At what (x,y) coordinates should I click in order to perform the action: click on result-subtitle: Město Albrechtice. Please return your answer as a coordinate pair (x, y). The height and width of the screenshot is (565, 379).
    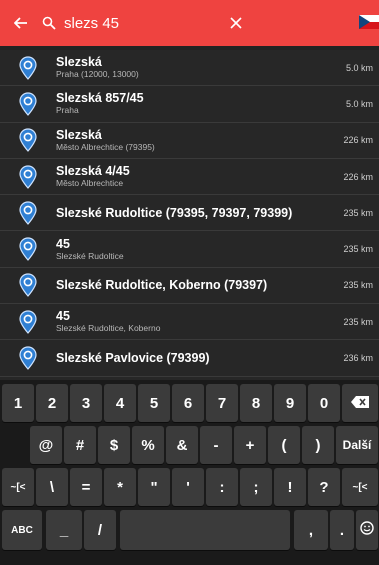
    Looking at the image, I should click on (90, 183).